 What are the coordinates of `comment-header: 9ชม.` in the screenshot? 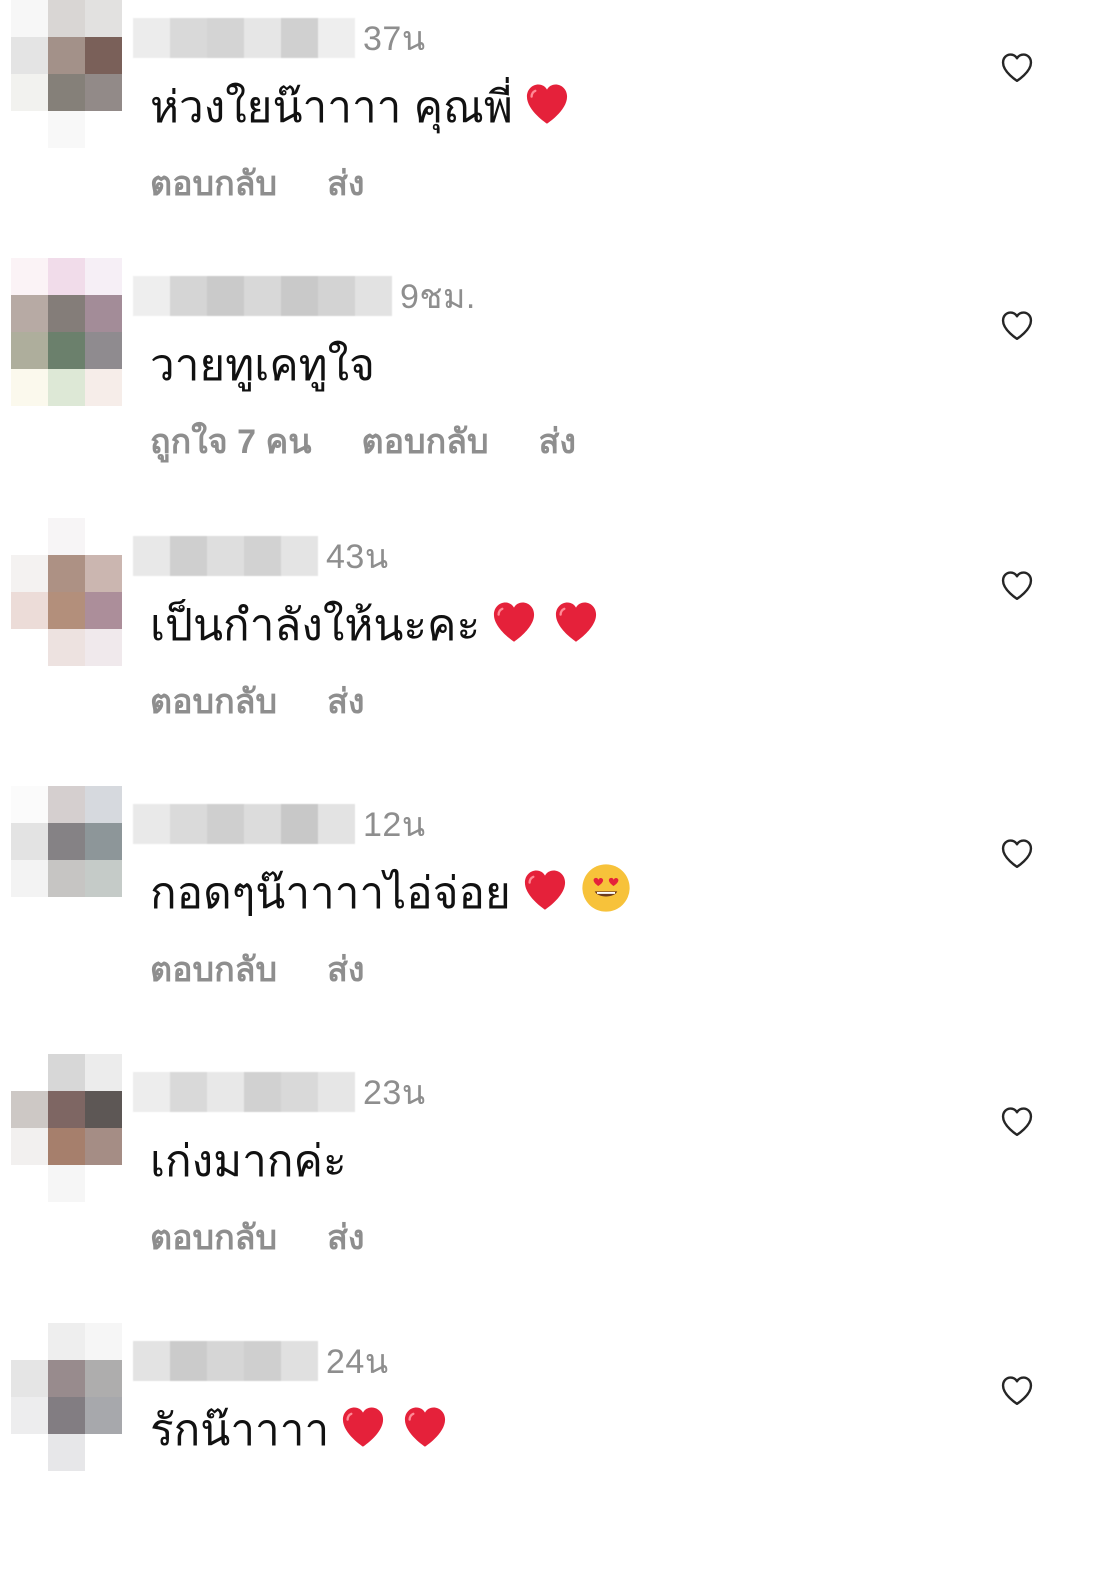 It's located at (304, 296).